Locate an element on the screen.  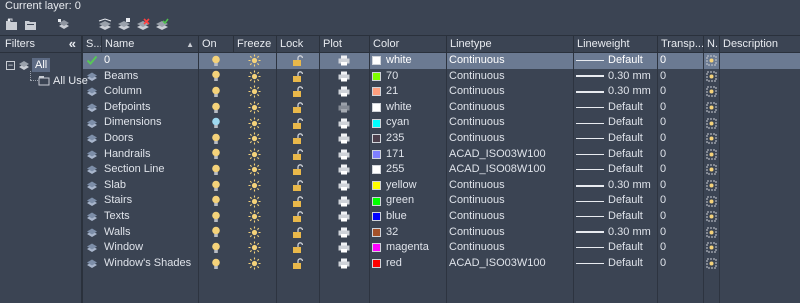
layer-color: white is located at coordinates (407, 61).